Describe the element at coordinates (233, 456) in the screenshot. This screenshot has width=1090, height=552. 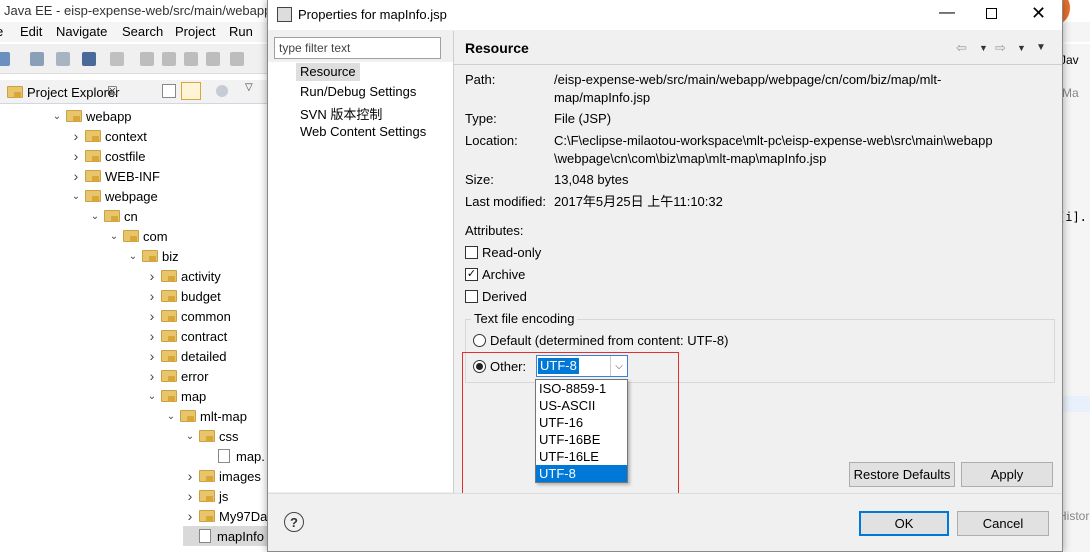
I see `tree-item: map.` at that location.